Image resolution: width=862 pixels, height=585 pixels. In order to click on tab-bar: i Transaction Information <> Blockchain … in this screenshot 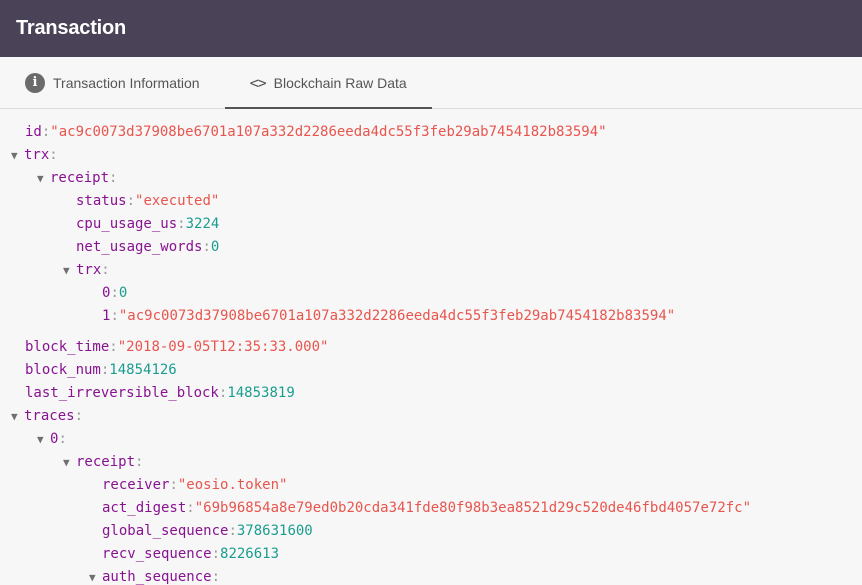, I will do `click(431, 83)`.